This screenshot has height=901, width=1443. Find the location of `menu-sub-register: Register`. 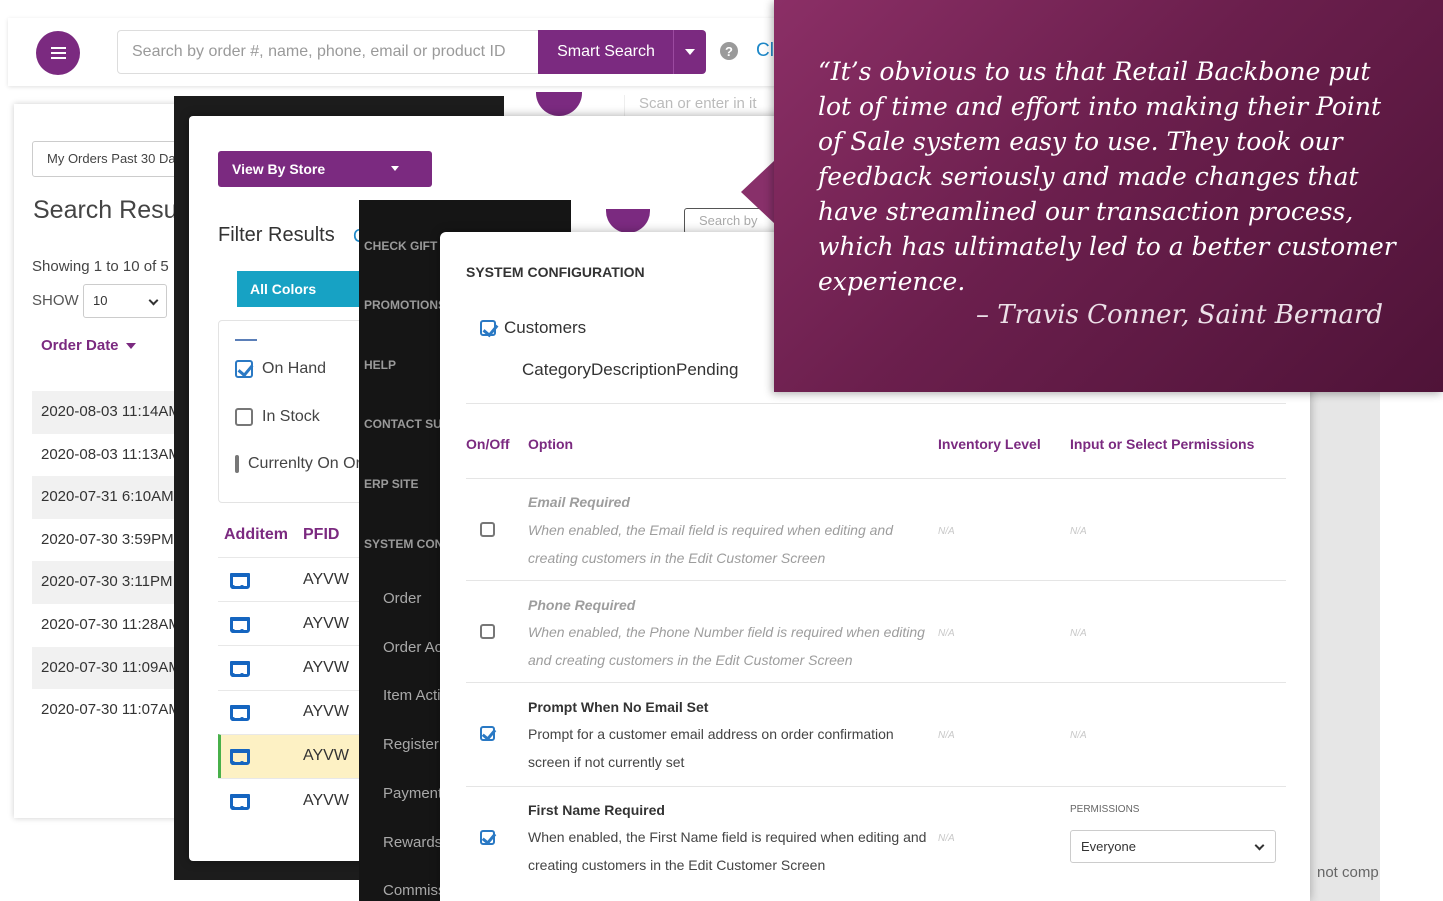

menu-sub-register: Register is located at coordinates (411, 744).